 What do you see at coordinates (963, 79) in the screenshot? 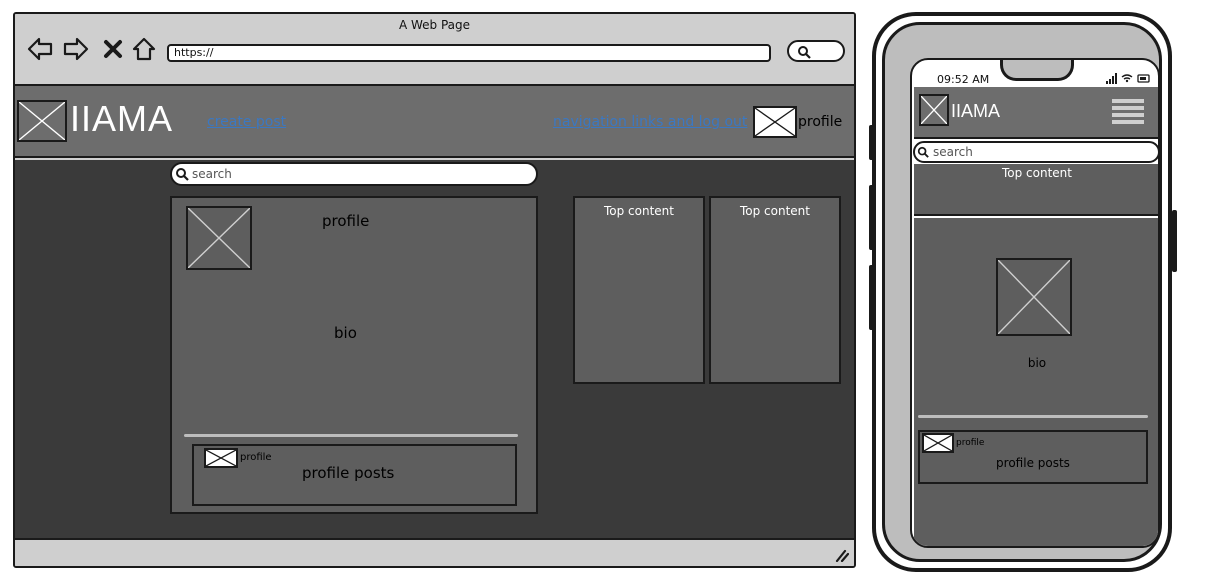
I see `phone-time: 09:52 AM` at bounding box center [963, 79].